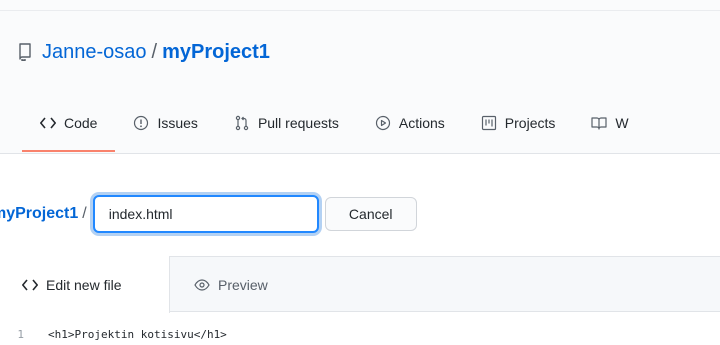 The height and width of the screenshot is (345, 720). I want to click on issue-icon, so click(141, 123).